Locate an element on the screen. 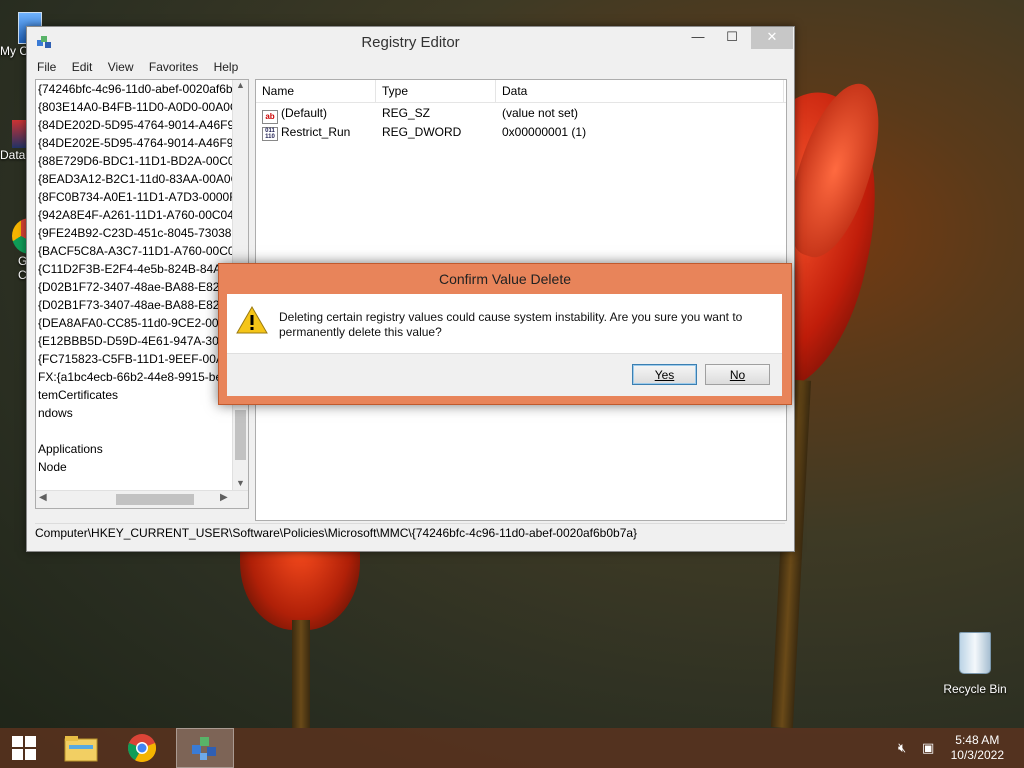 This screenshot has width=1024, height=768. recycle-bin-label: Recycle Bin is located at coordinates (975, 689).